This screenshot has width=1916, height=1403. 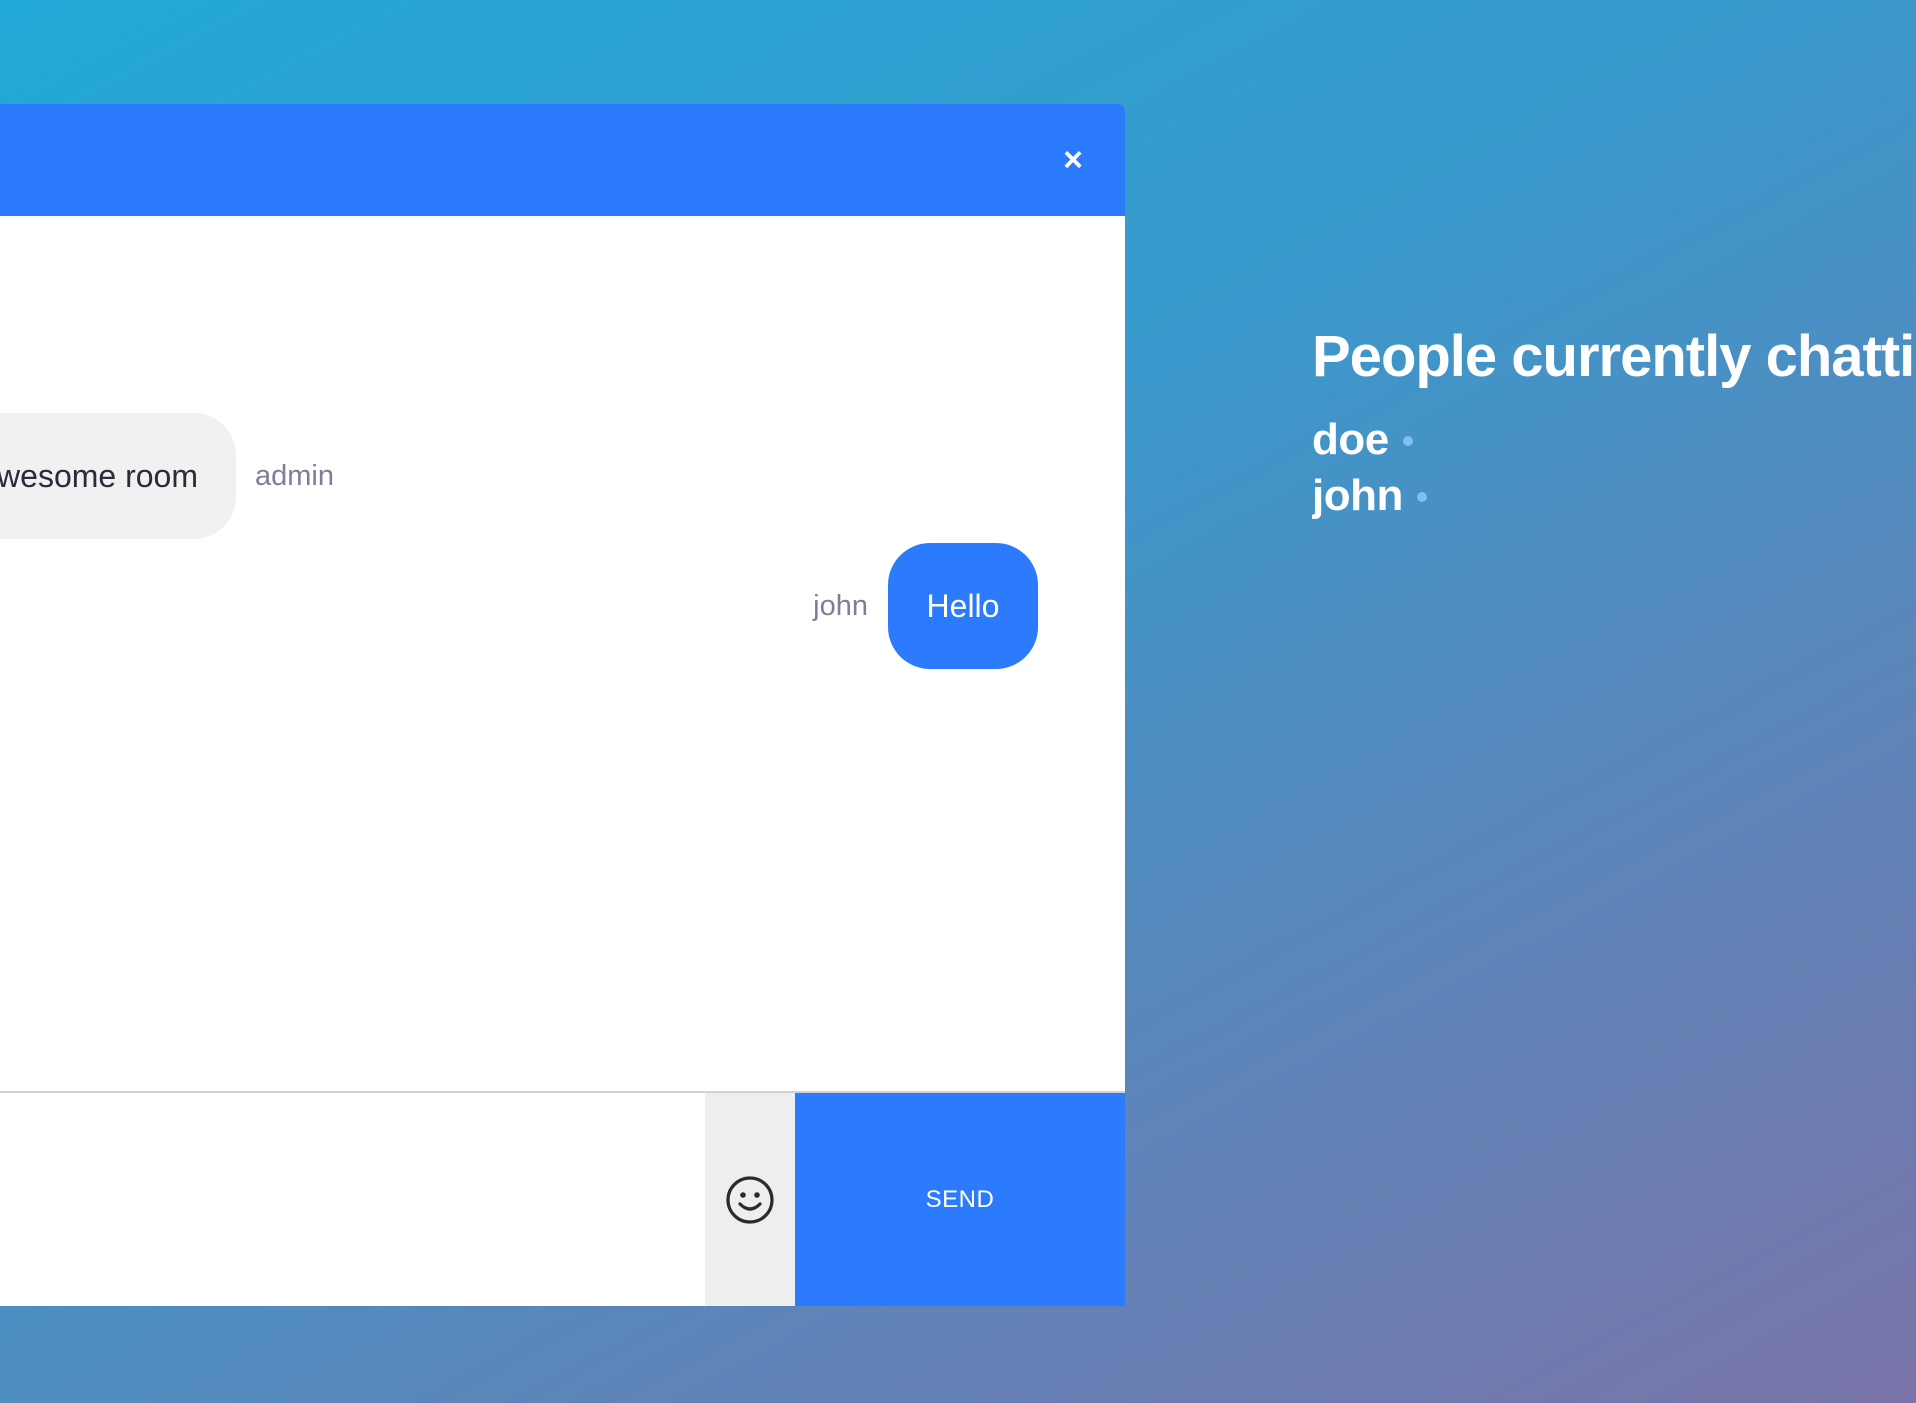 I want to click on message-bubble: wesome room, so click(x=118, y=476).